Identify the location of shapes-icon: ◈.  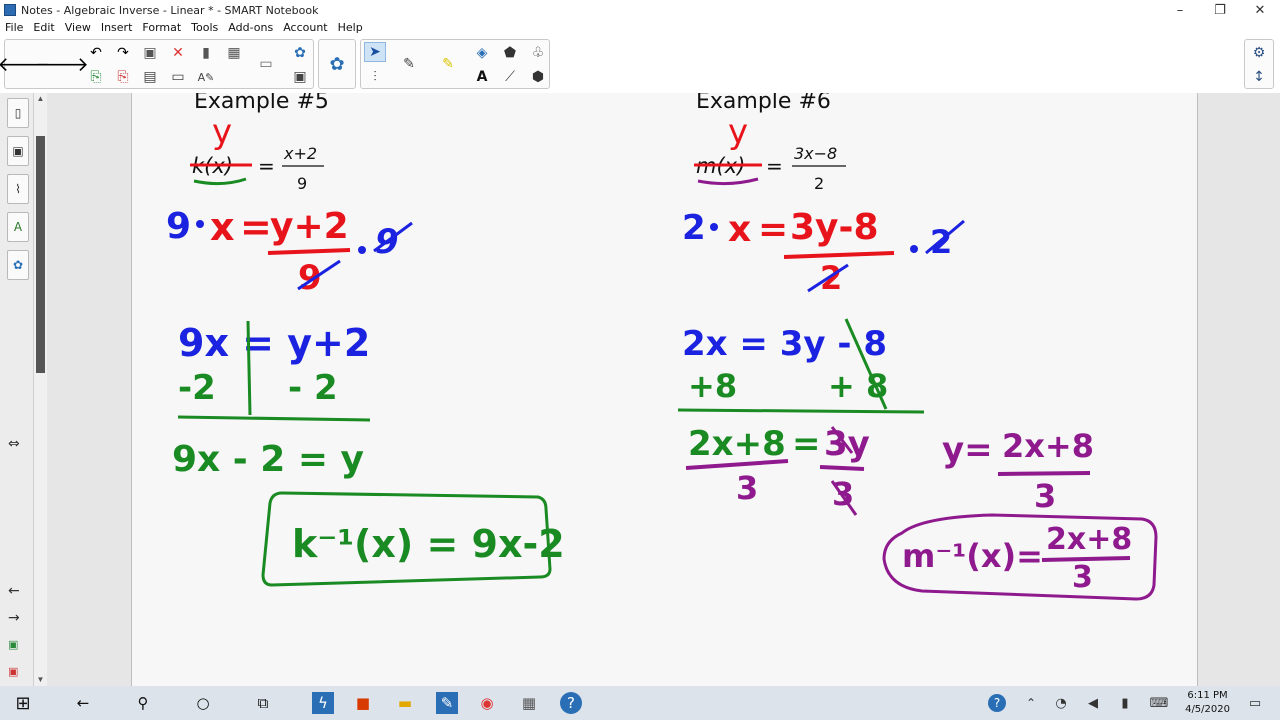
(482, 53).